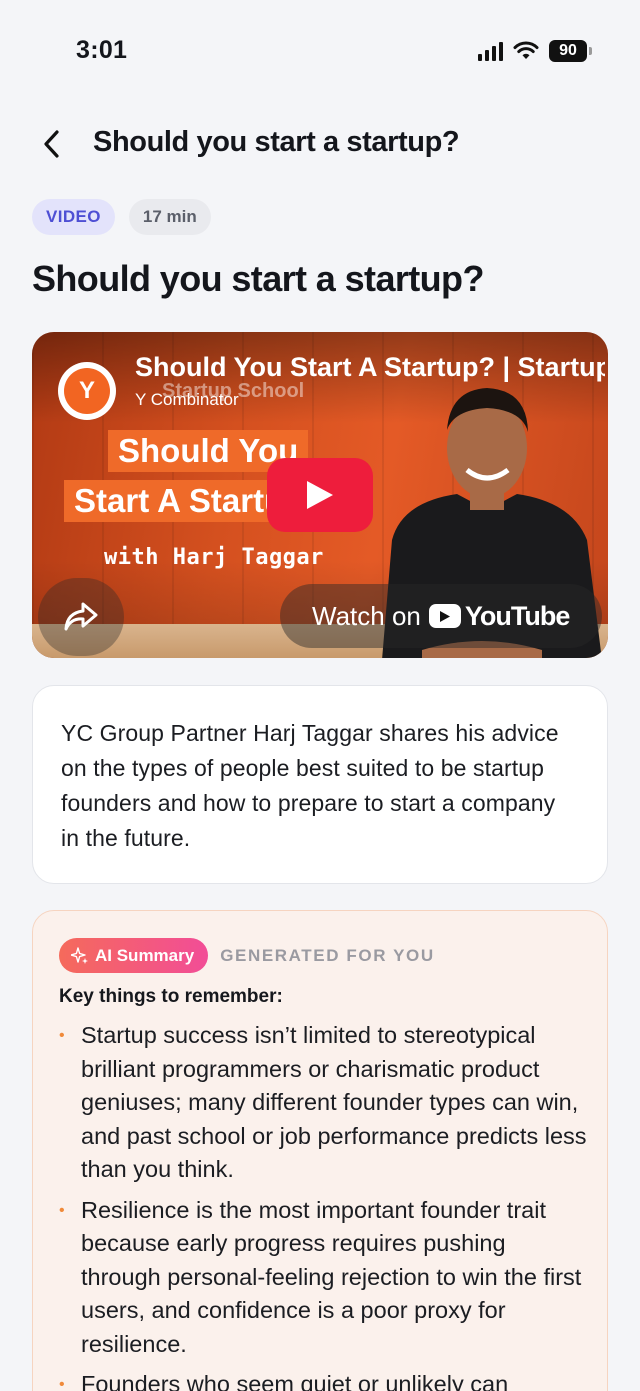 The width and height of the screenshot is (640, 1391). What do you see at coordinates (171, 996) in the screenshot?
I see `key-things-heading: Key things to remember:` at bounding box center [171, 996].